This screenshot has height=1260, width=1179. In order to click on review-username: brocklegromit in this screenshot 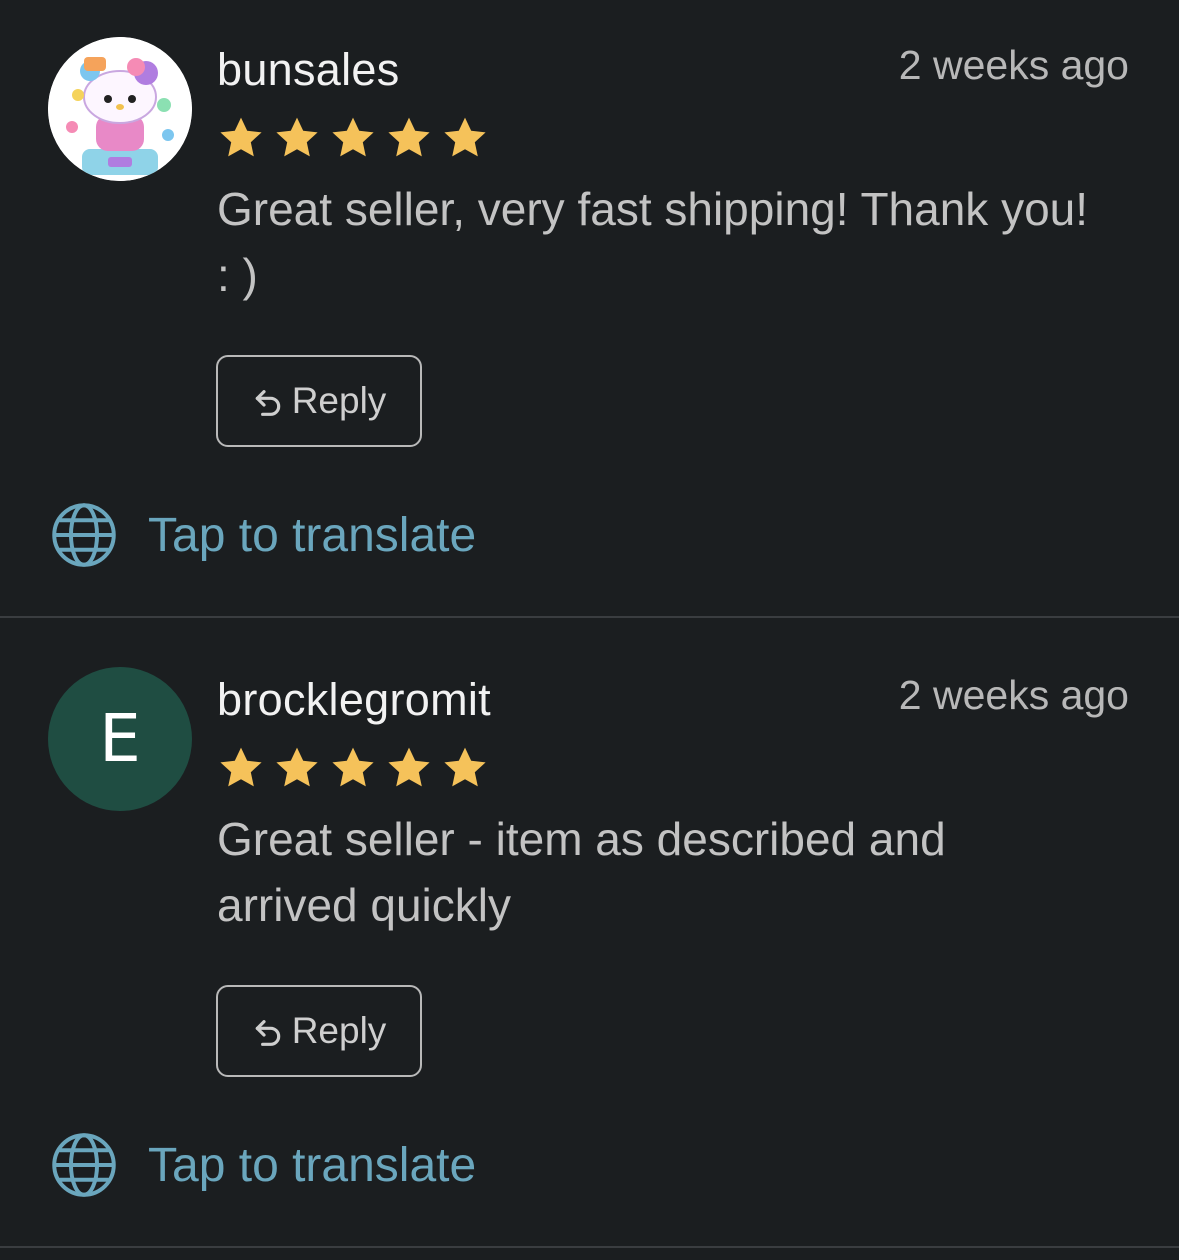, I will do `click(354, 700)`.